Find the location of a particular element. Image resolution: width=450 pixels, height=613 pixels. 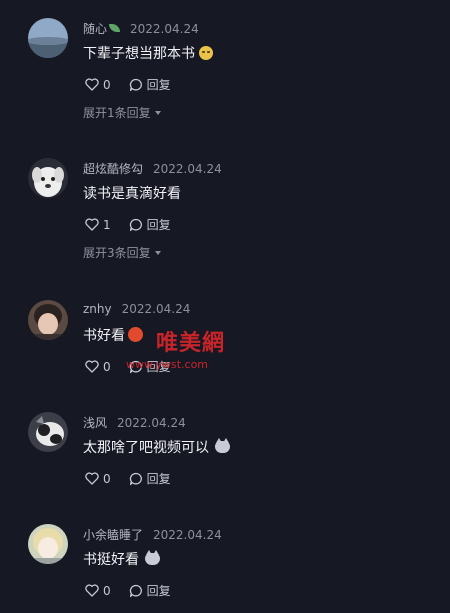

comment-meta: 超炫酷修勾 2022.04.24 is located at coordinates (152, 168).